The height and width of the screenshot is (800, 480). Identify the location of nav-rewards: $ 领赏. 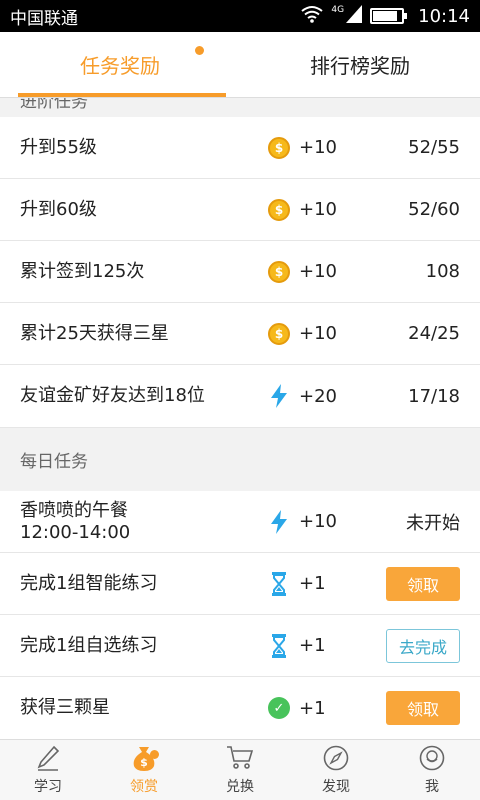
(144, 770).